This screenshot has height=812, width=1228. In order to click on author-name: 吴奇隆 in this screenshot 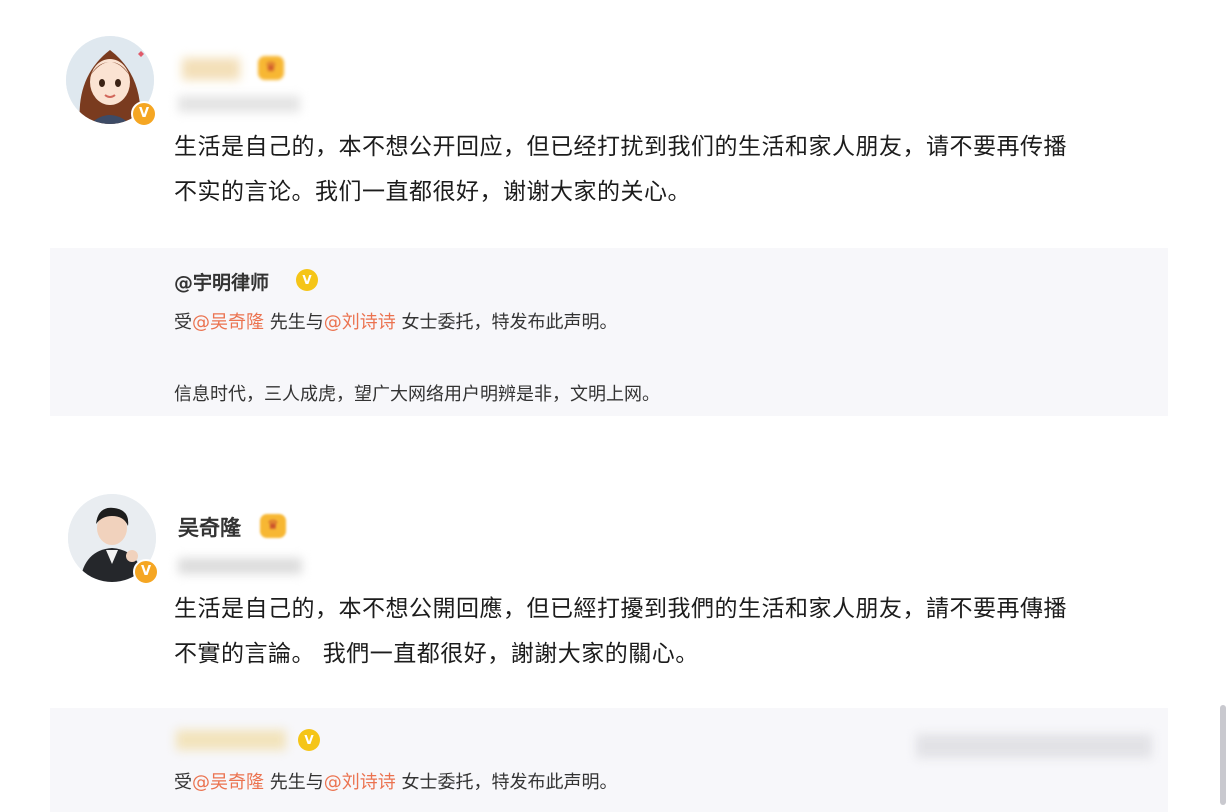, I will do `click(209, 527)`.